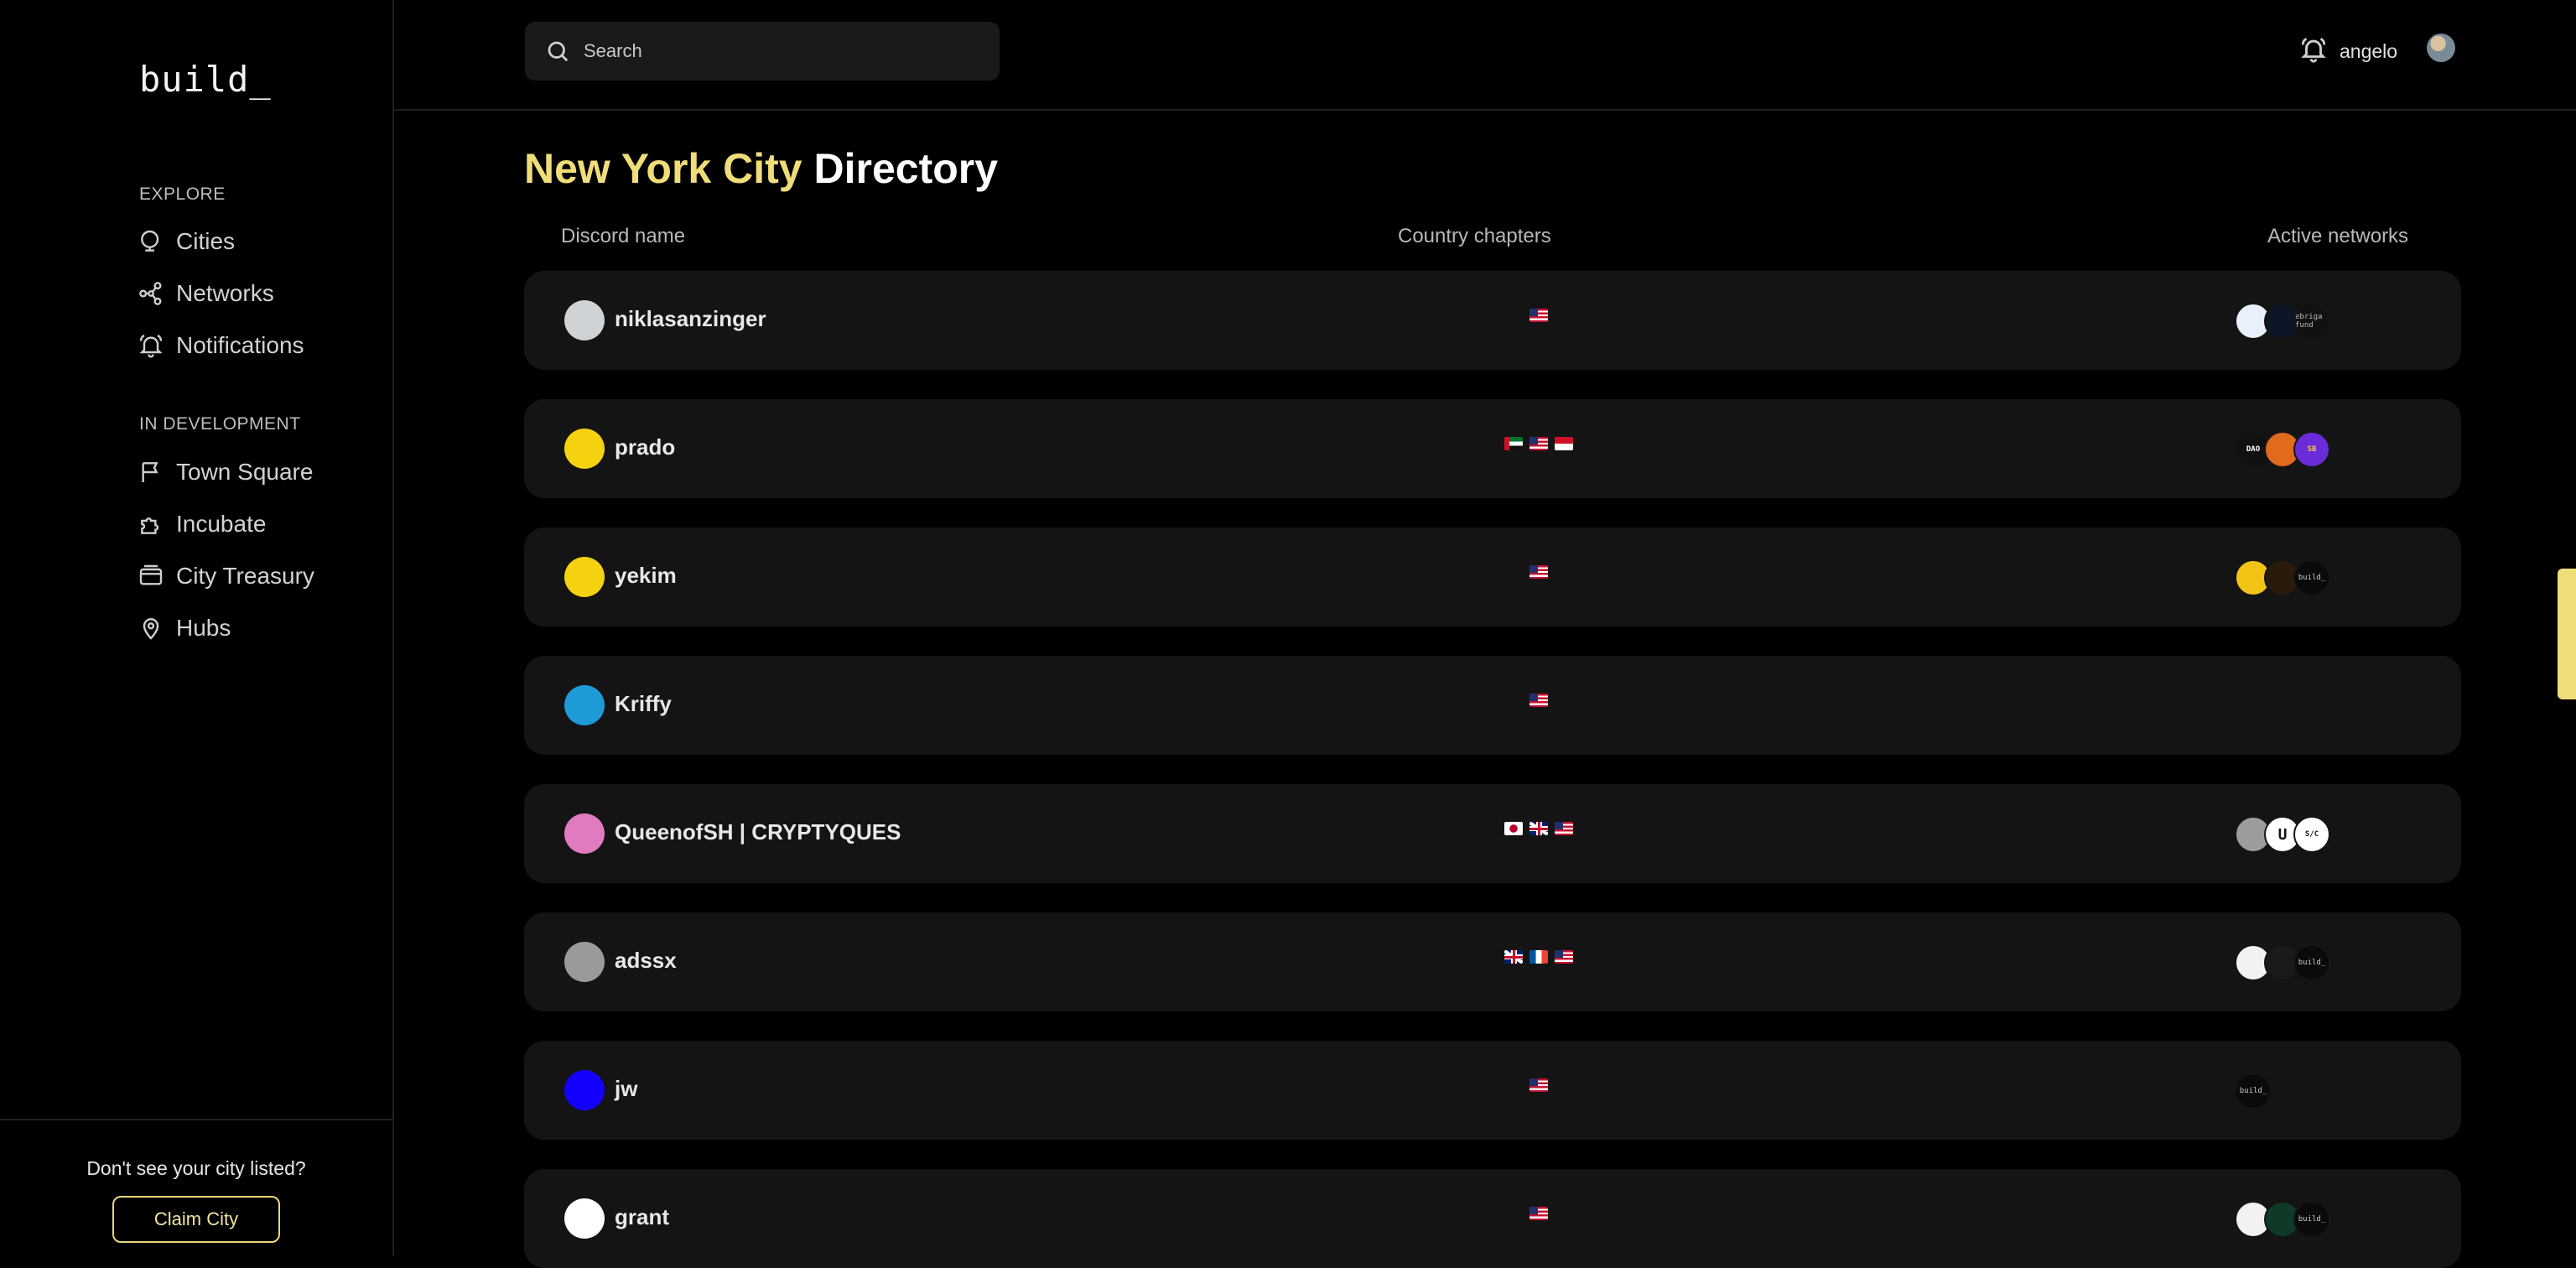 Image resolution: width=2576 pixels, height=1268 pixels. Describe the element at coordinates (2311, 834) in the screenshot. I see `network-sc-icon: S/C` at that location.